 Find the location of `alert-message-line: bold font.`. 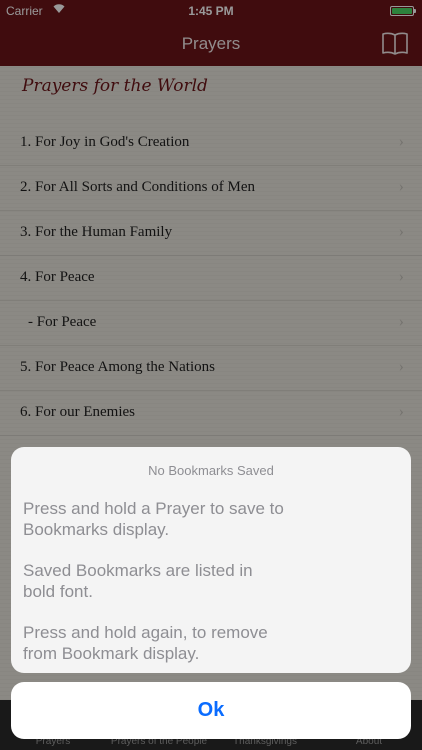

alert-message-line: bold font. is located at coordinates (58, 591).